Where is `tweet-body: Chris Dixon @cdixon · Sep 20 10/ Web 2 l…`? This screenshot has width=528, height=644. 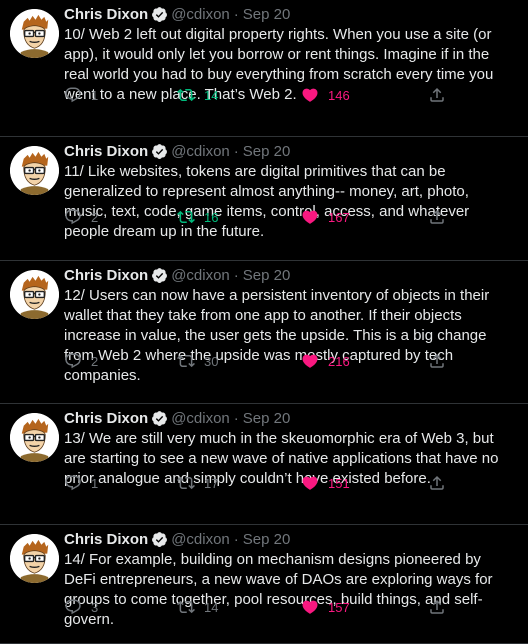
tweet-body: Chris Dixon @cdixon · Sep 20 10/ Web 2 l… is located at coordinates (289, 54).